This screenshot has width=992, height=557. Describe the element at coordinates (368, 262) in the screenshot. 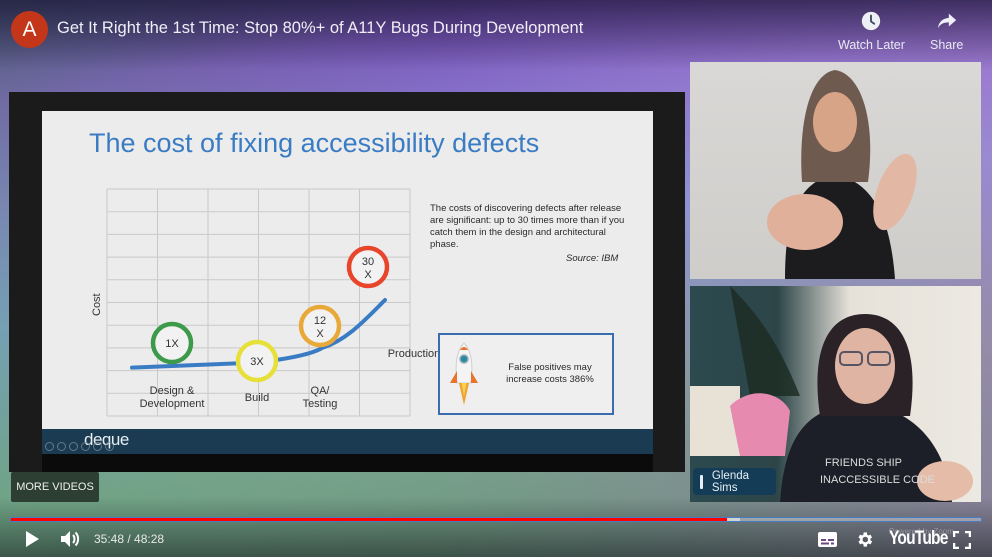

I see `stage-multiplier-label: 30` at that location.